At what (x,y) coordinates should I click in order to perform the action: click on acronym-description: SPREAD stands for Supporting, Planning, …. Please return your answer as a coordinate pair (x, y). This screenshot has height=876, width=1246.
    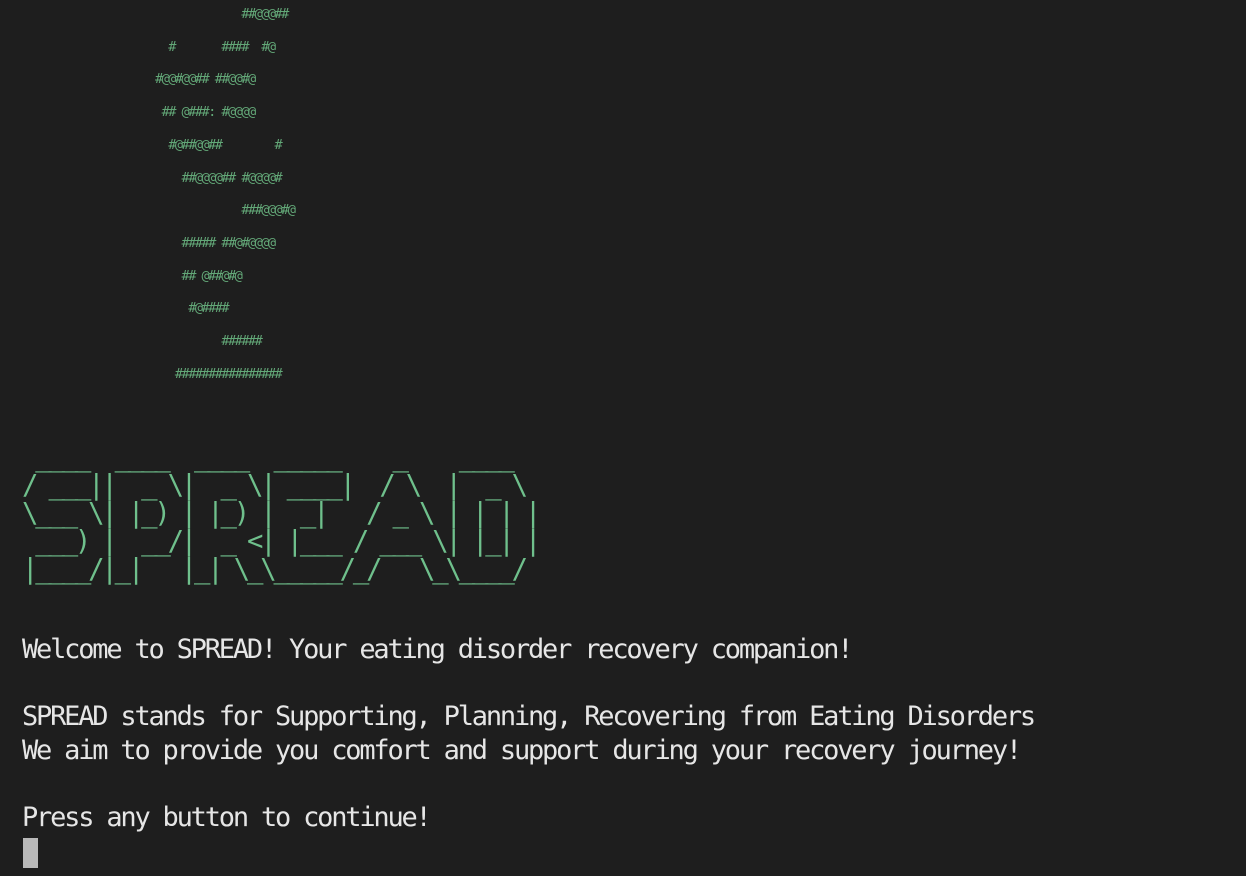
    Looking at the image, I should click on (529, 716).